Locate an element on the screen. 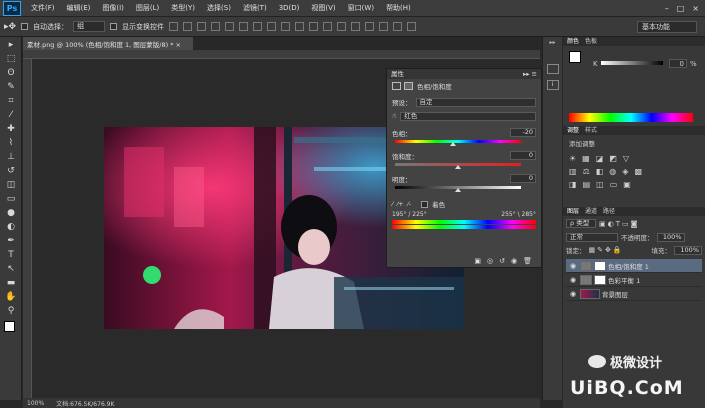  hue-input: -20 is located at coordinates (523, 132).